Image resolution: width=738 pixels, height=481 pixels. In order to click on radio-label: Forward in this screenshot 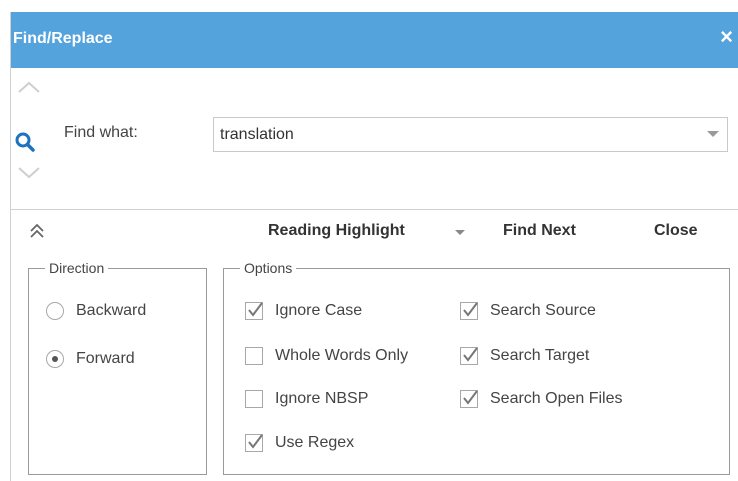, I will do `click(105, 358)`.